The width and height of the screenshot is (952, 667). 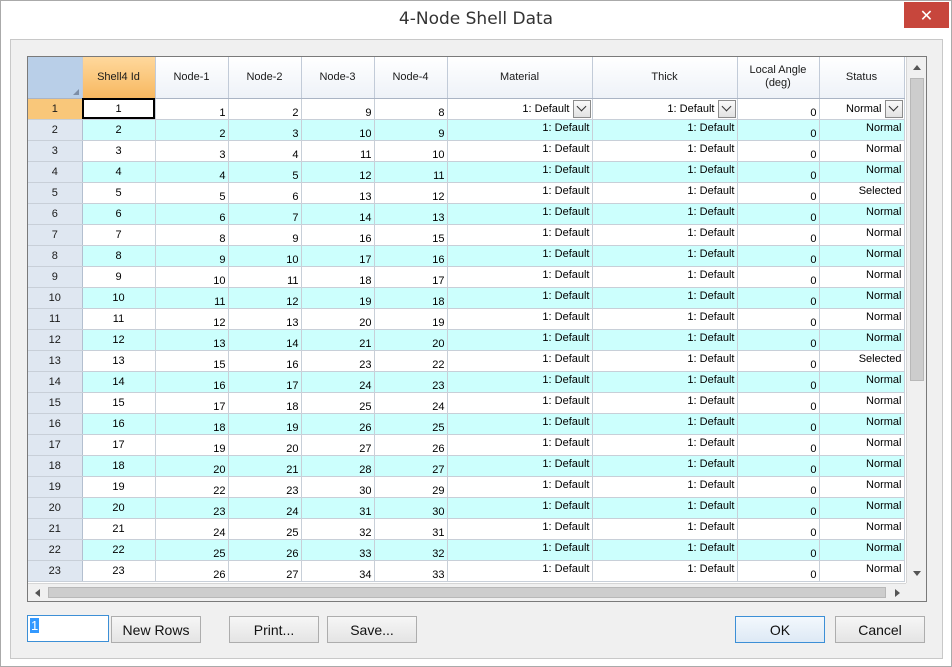 What do you see at coordinates (119, 403) in the screenshot?
I see `shell4-id-cell: 15` at bounding box center [119, 403].